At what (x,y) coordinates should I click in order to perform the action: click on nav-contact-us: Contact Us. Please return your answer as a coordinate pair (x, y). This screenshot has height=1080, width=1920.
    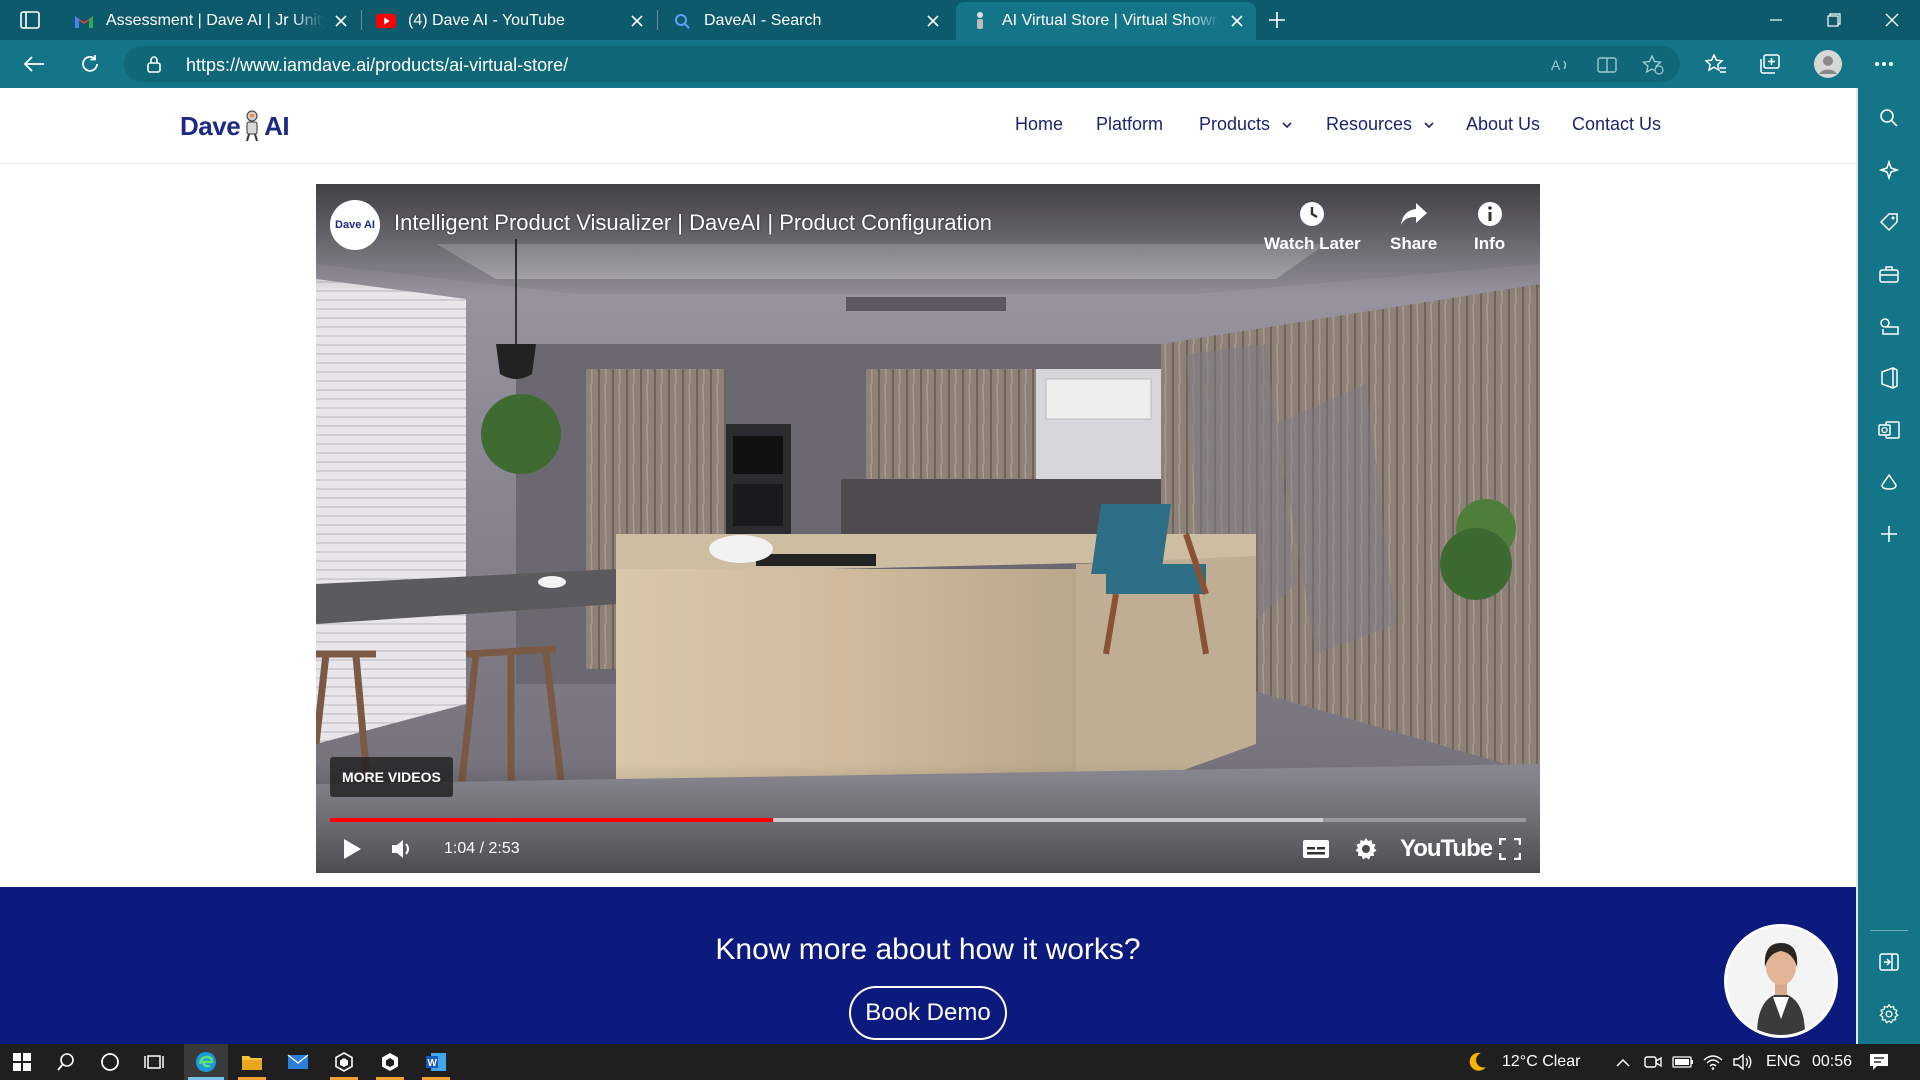
    Looking at the image, I should click on (1616, 124).